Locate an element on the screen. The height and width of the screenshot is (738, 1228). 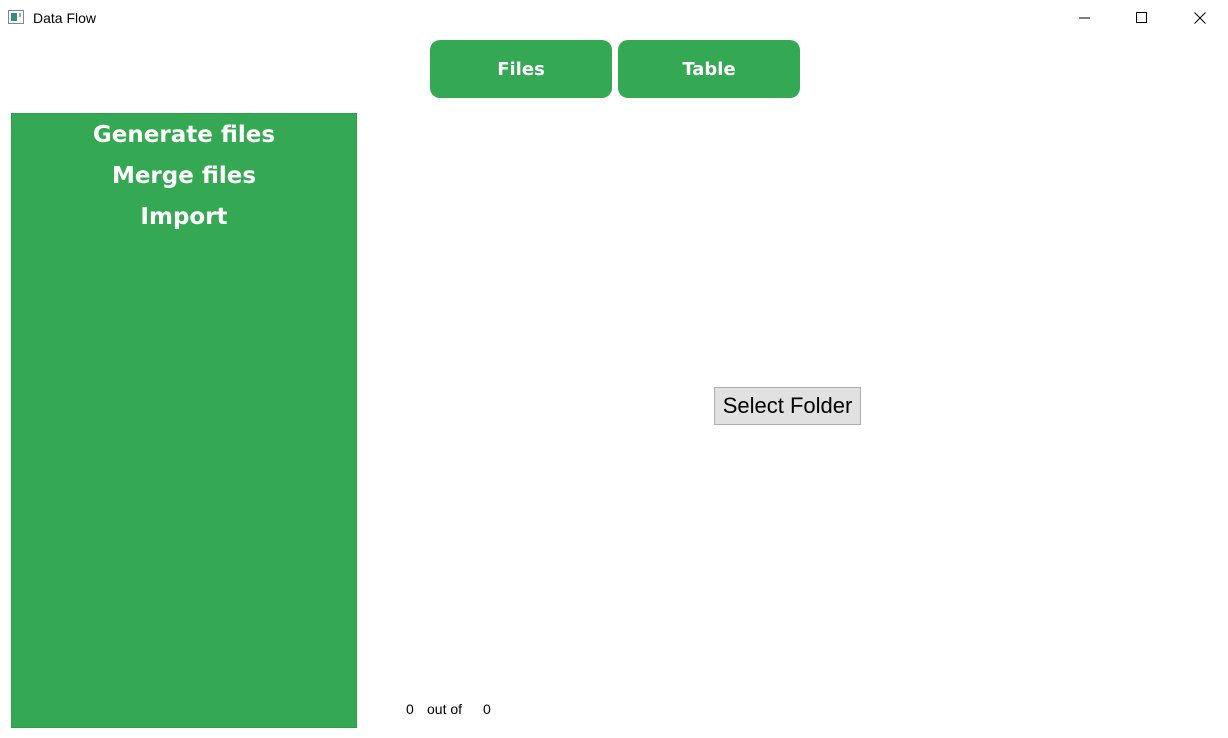
sidebar-item-merge-files: Merge files is located at coordinates (184, 176).